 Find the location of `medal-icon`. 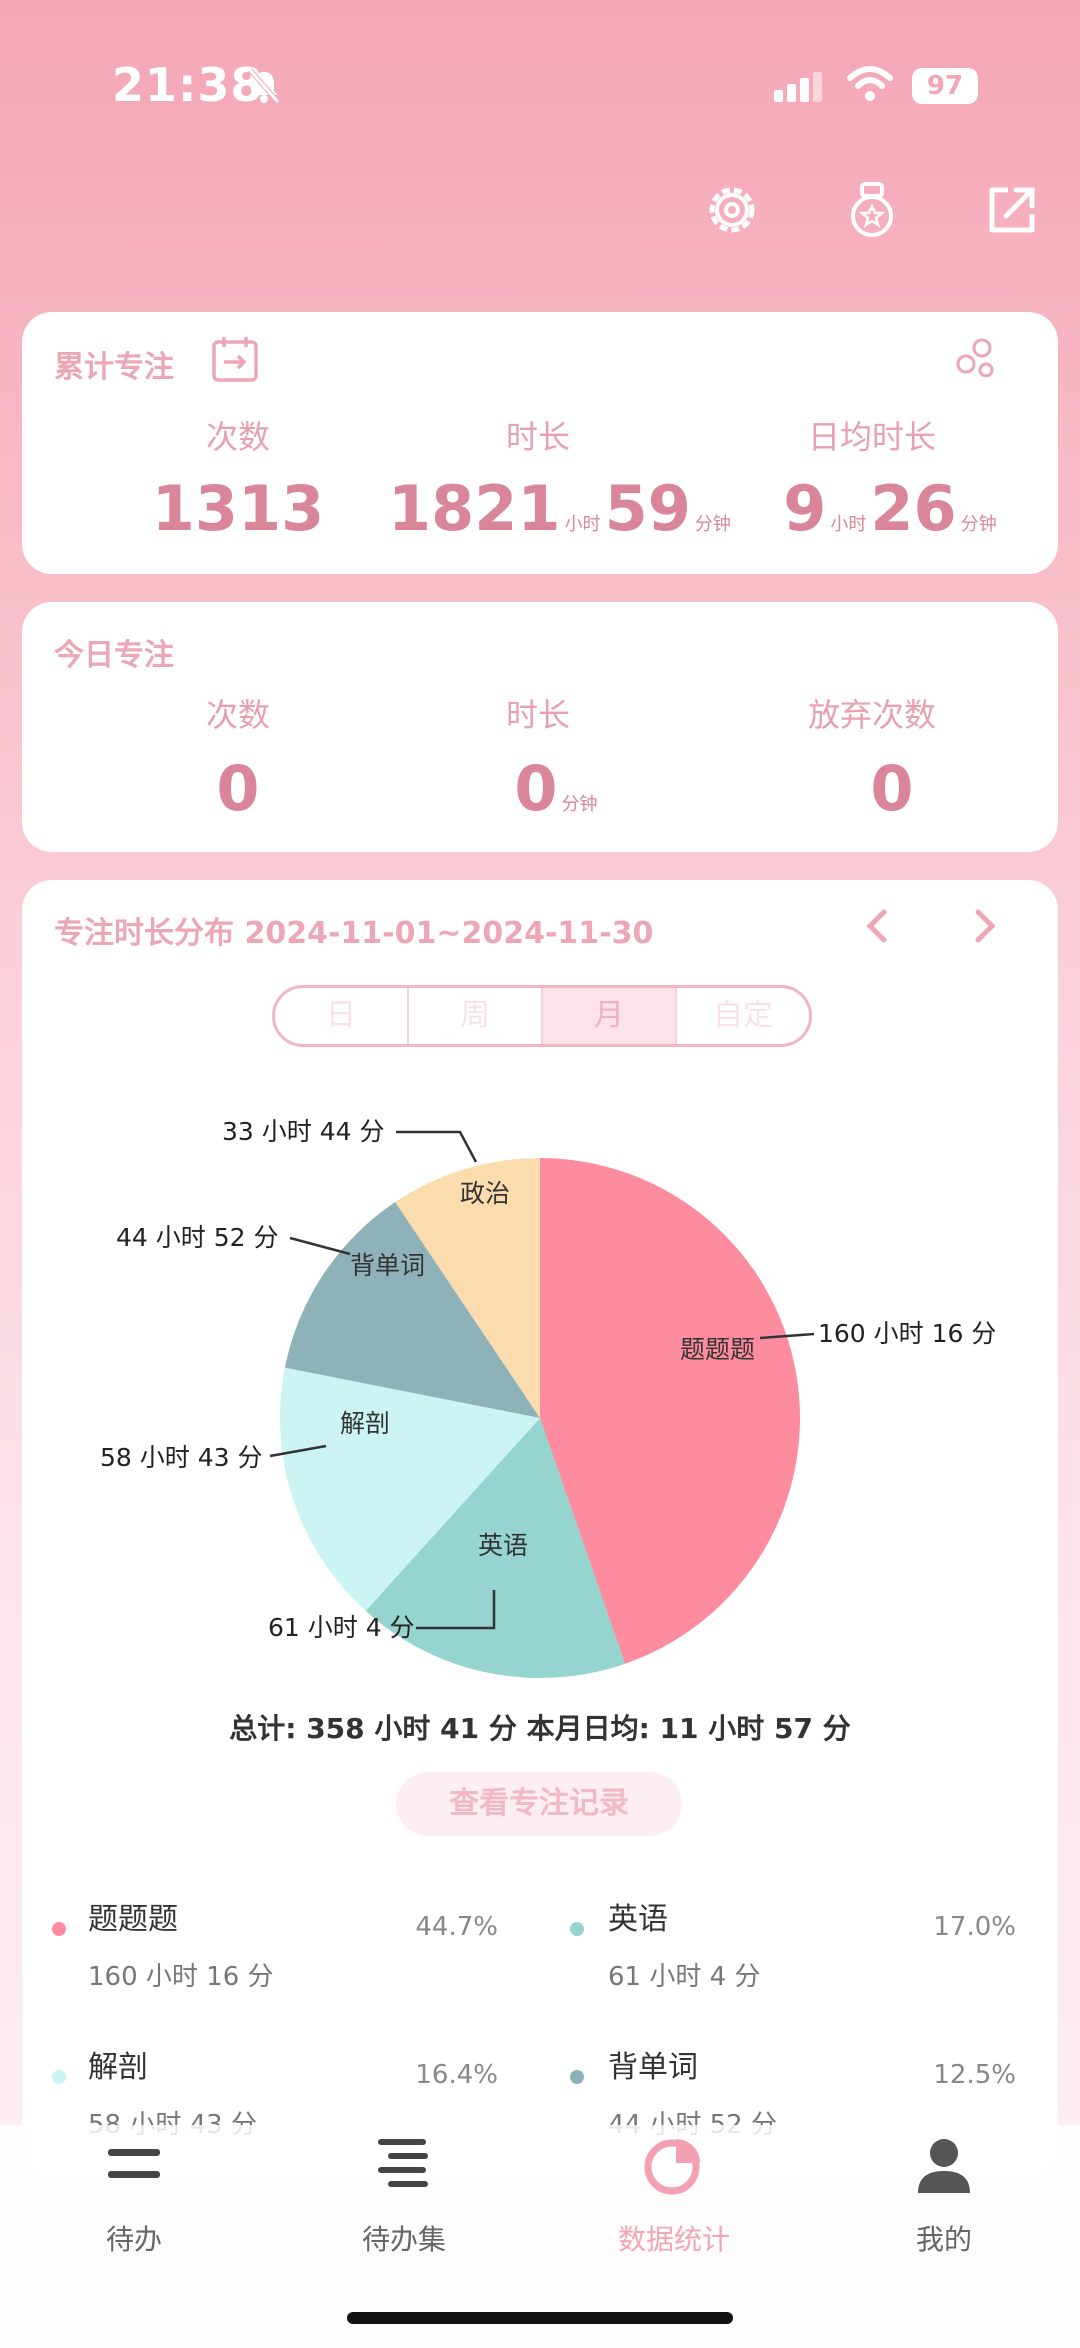

medal-icon is located at coordinates (872, 210).